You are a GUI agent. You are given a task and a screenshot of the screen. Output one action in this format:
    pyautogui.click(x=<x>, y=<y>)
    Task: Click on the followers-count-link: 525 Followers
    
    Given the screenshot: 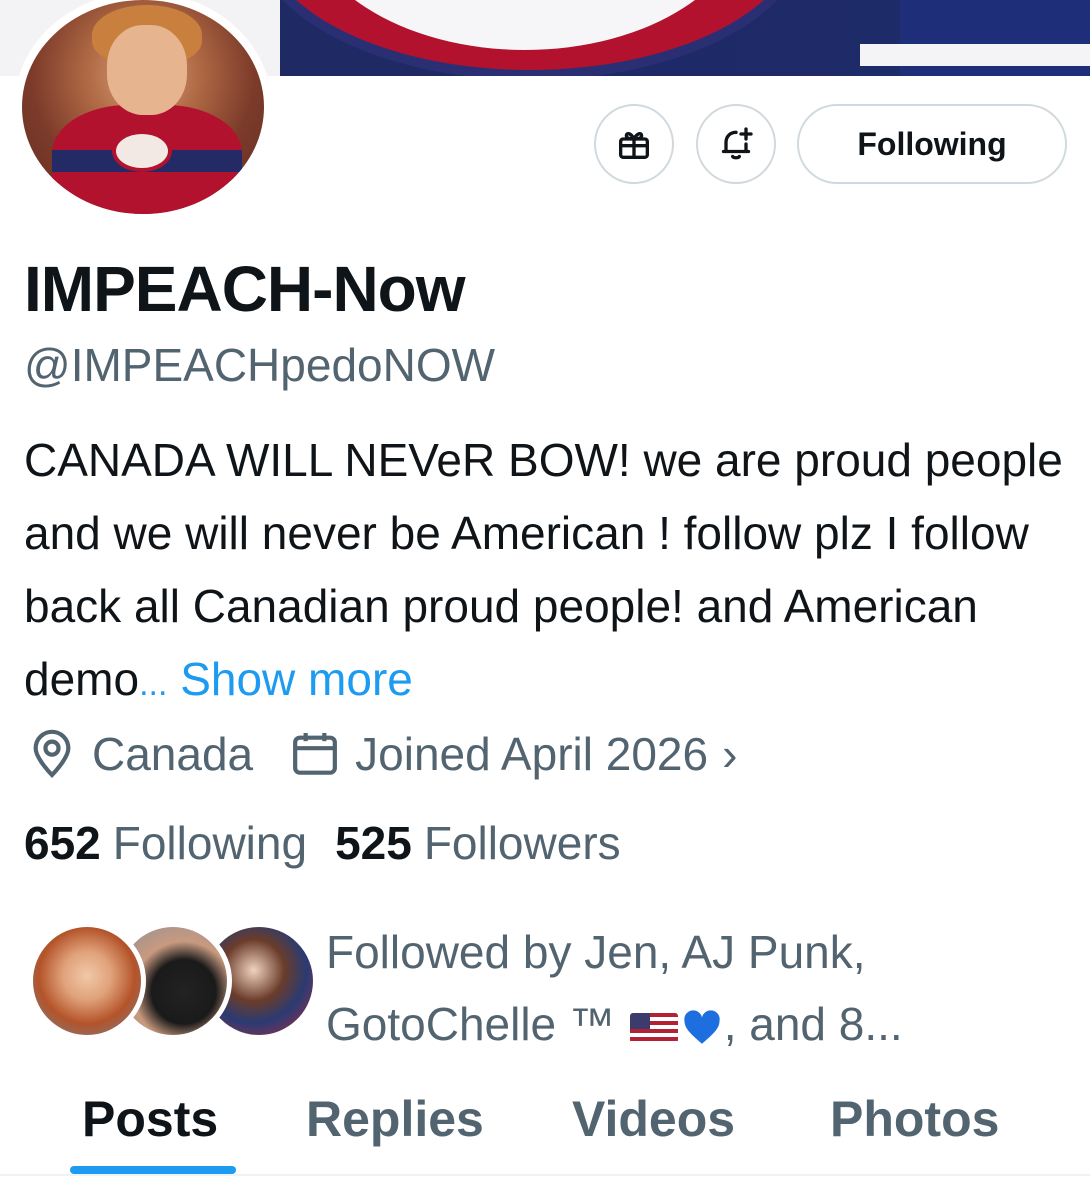 What is the action you would take?
    pyautogui.click(x=478, y=843)
    